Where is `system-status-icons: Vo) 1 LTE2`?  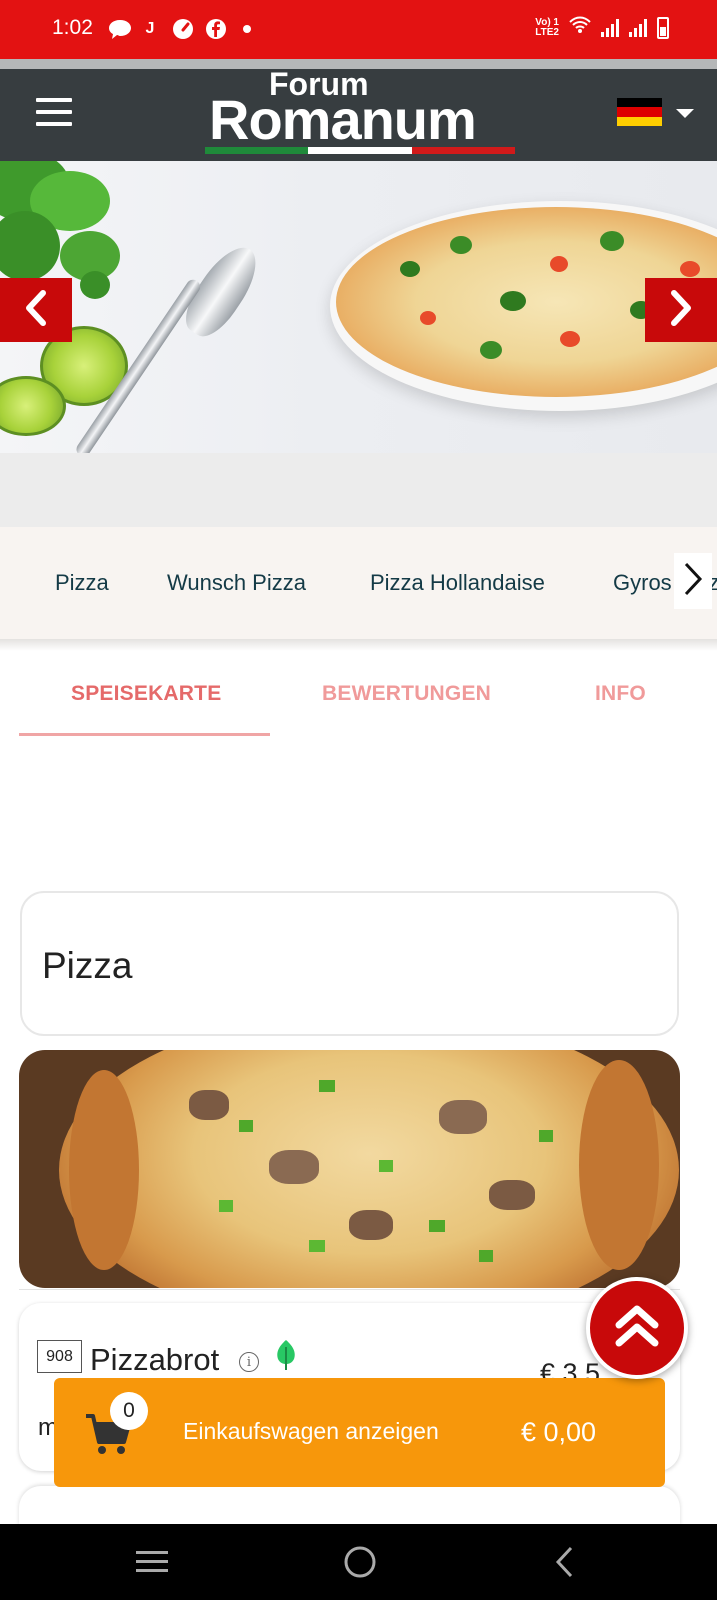
system-status-icons: Vo) 1 LTE2 is located at coordinates (602, 27).